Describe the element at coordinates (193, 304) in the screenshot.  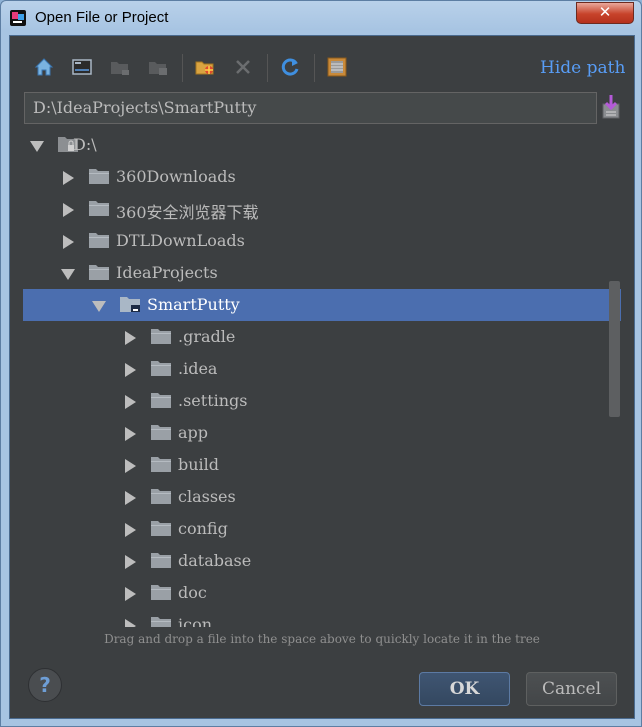
I see `tree-node-label: SmartPutty` at that location.